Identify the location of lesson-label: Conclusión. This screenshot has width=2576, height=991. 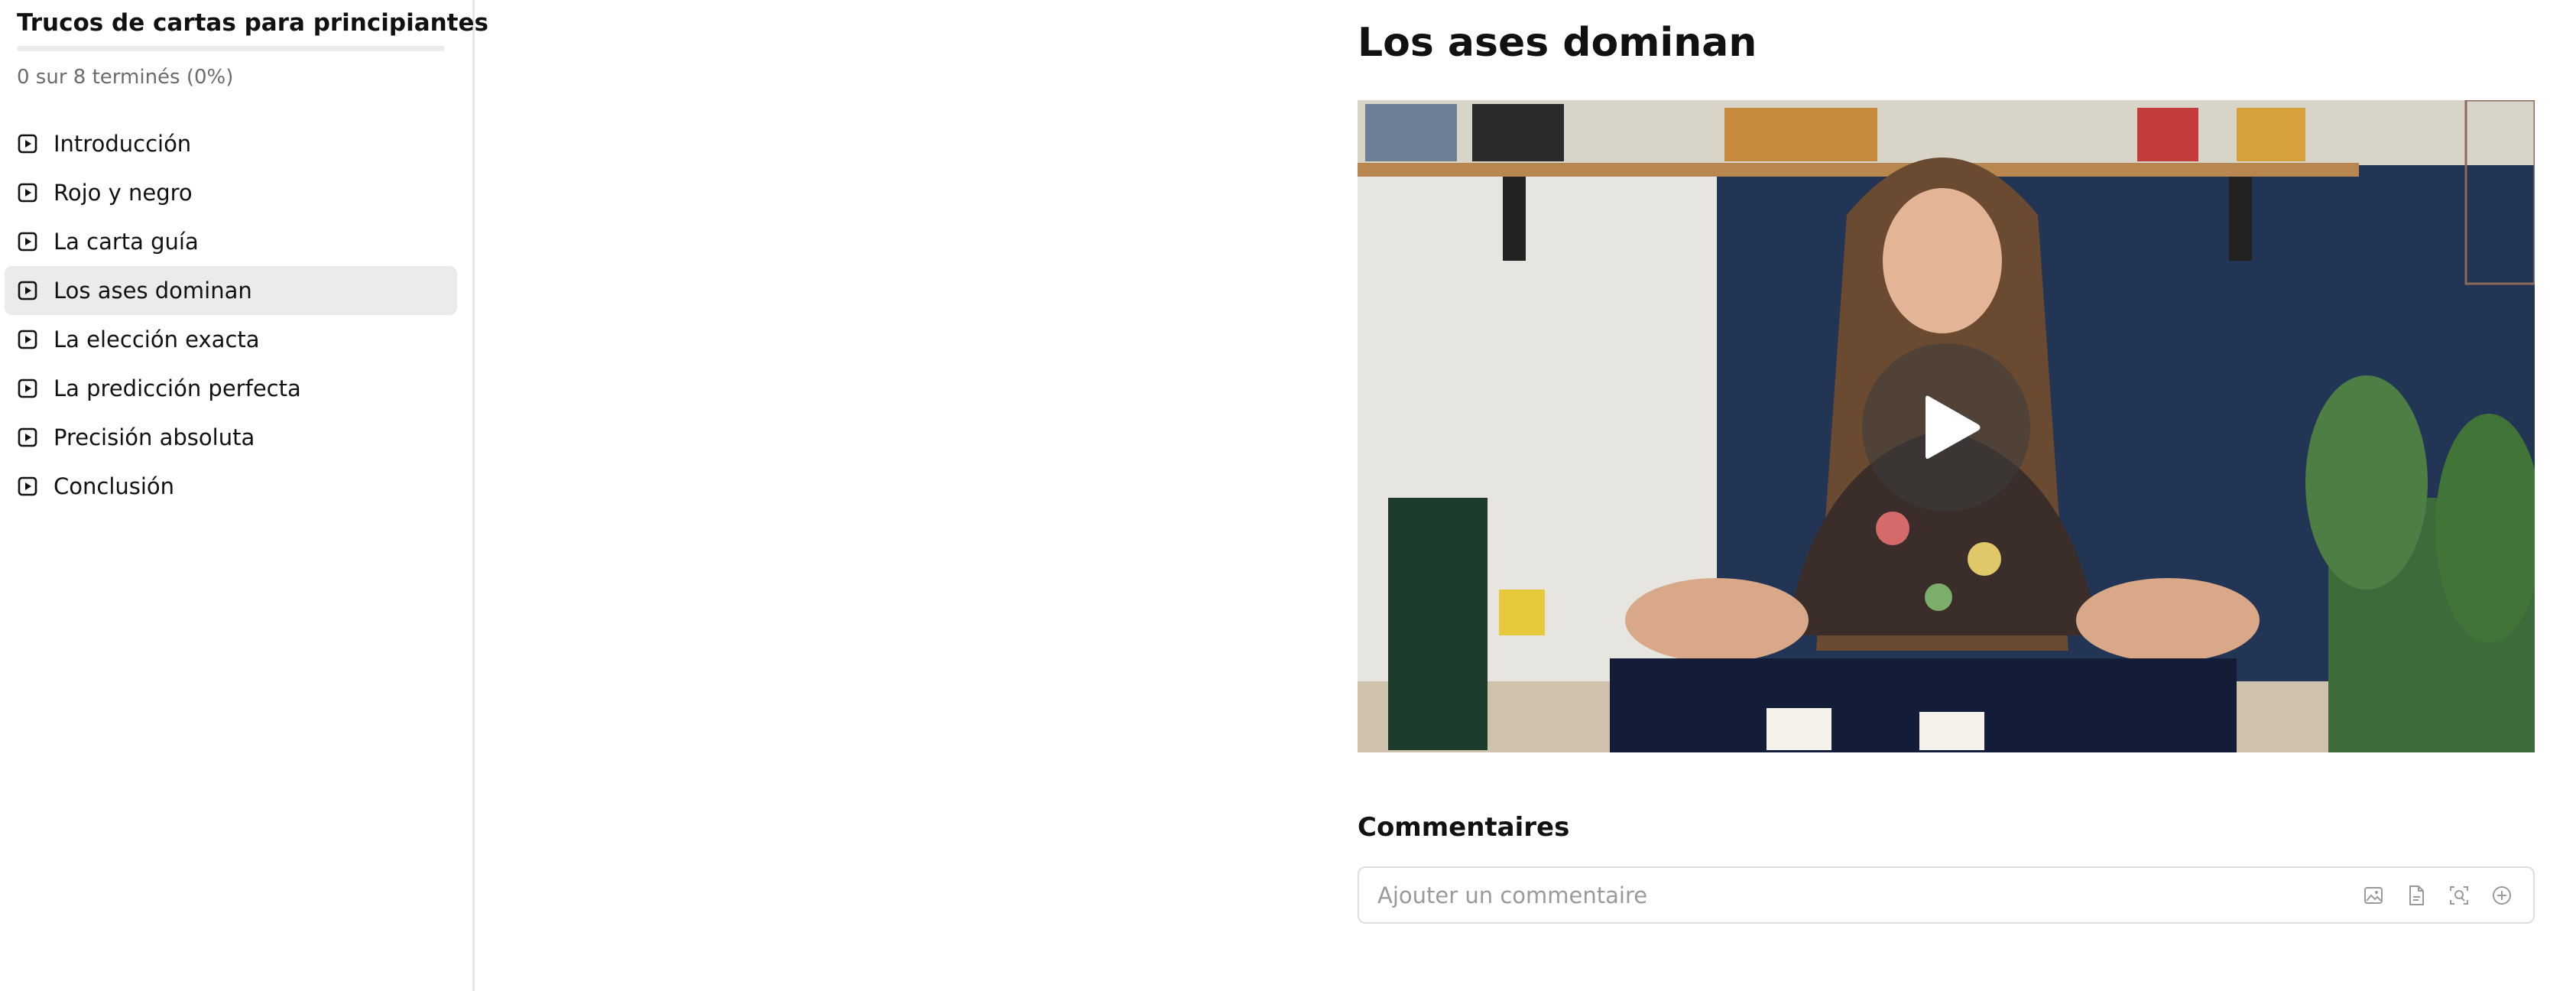
(114, 486).